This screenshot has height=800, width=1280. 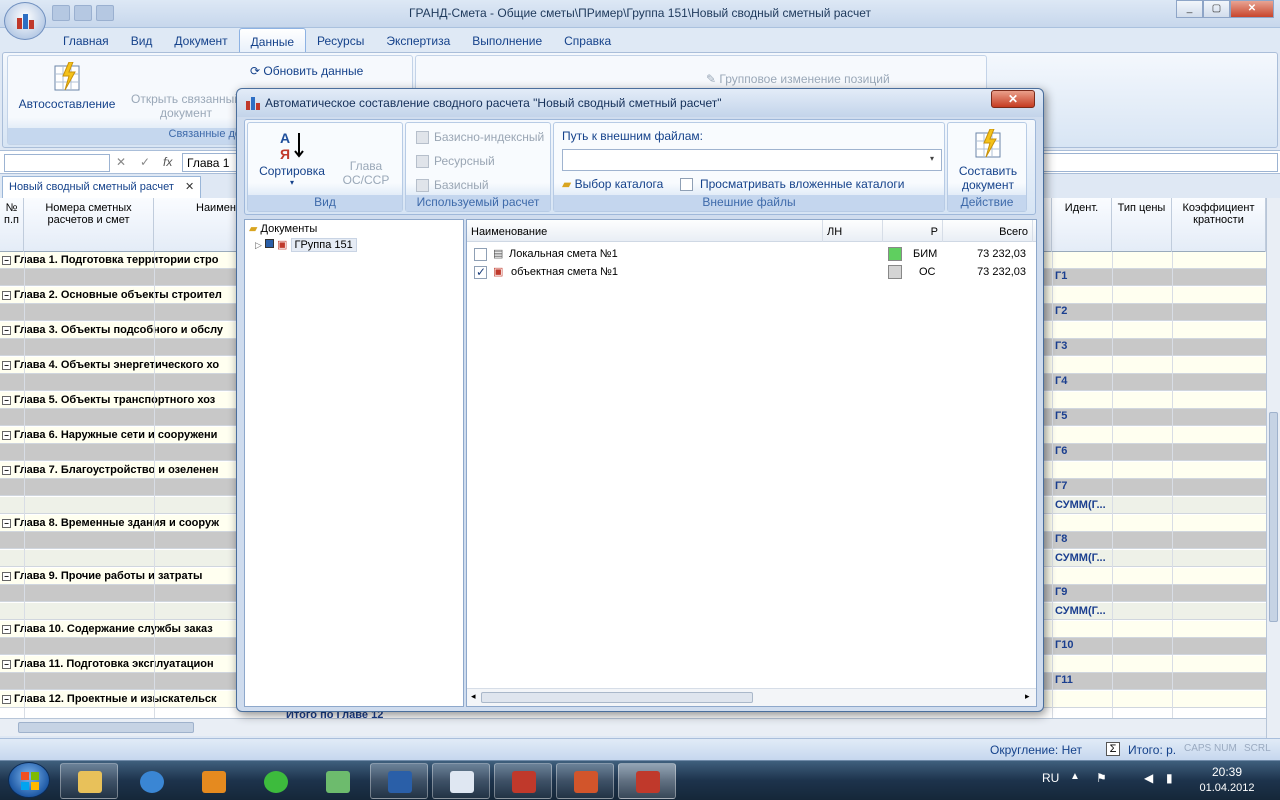 What do you see at coordinates (507, 40) in the screenshot?
I see `tab-execution: Выполнение` at bounding box center [507, 40].